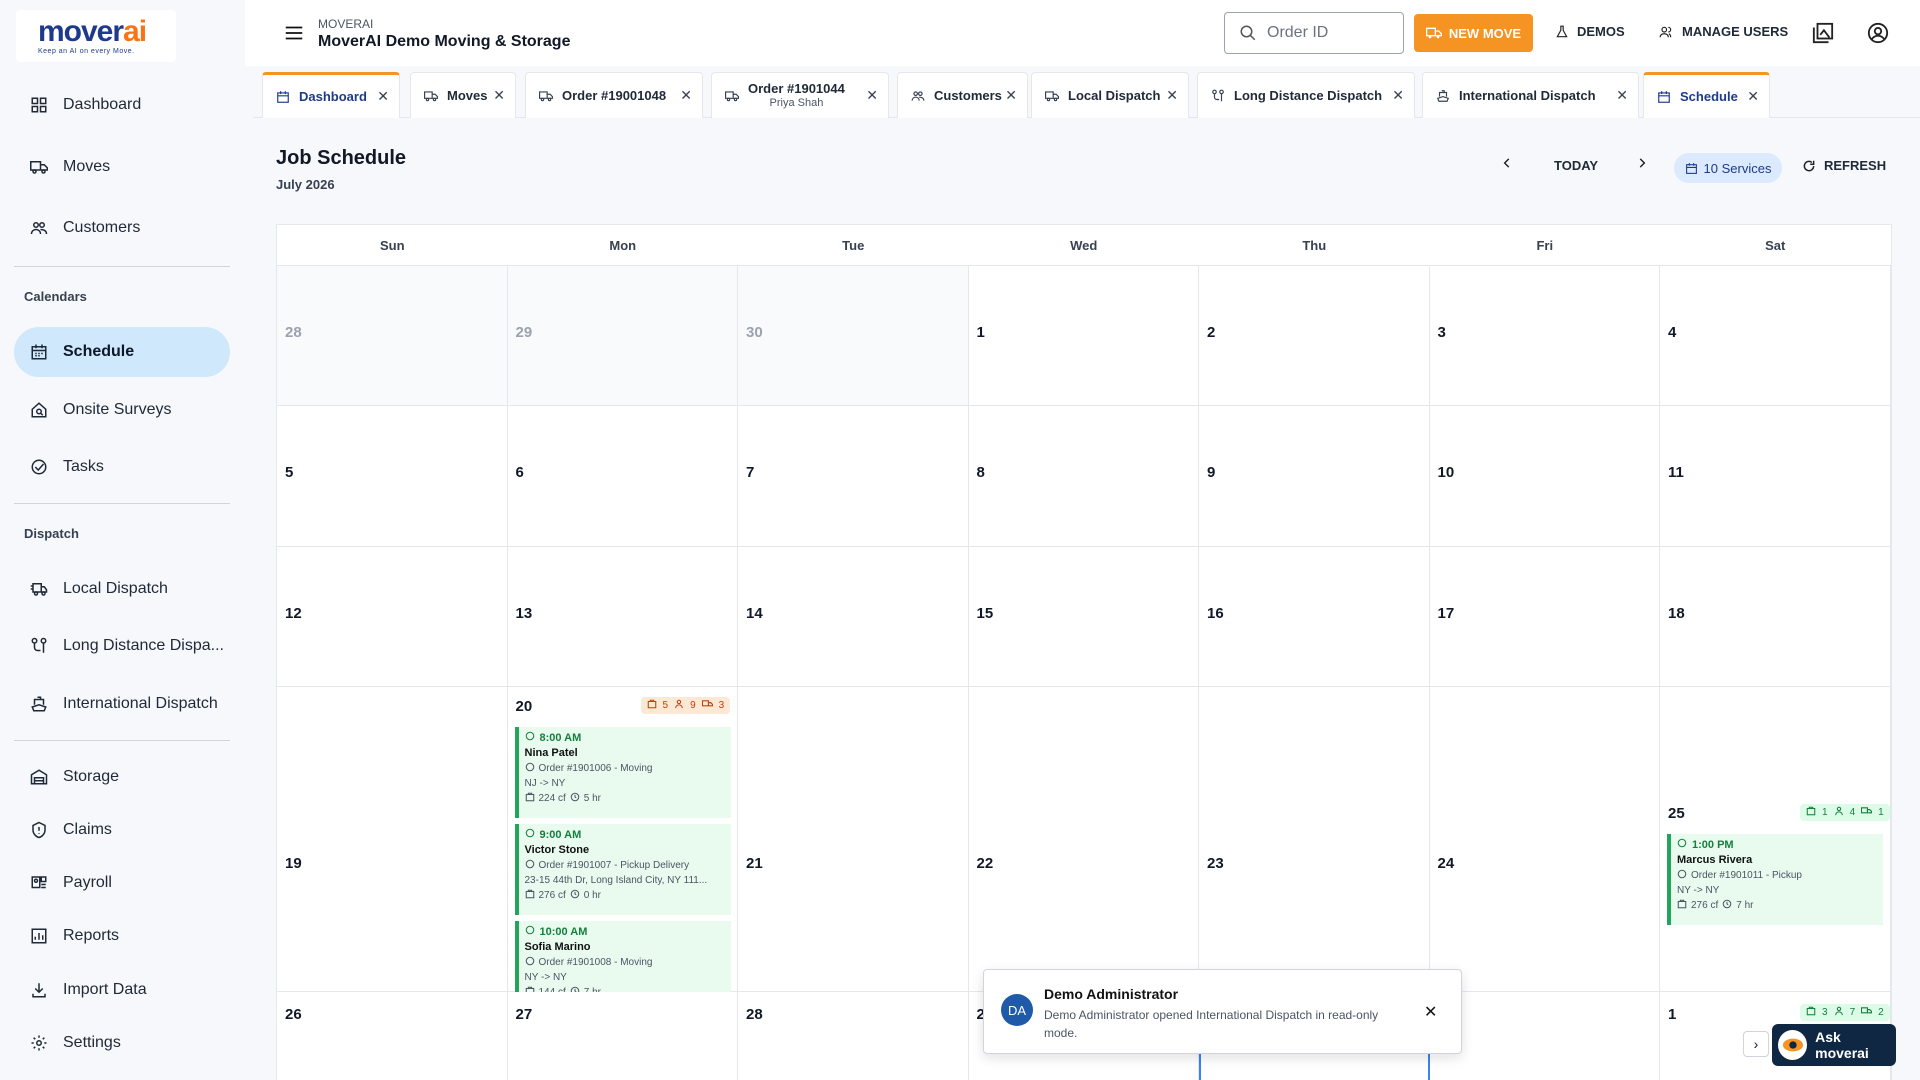 The image size is (1920, 1080). What do you see at coordinates (622, 617) in the screenshot?
I see `calendar-day: 13` at bounding box center [622, 617].